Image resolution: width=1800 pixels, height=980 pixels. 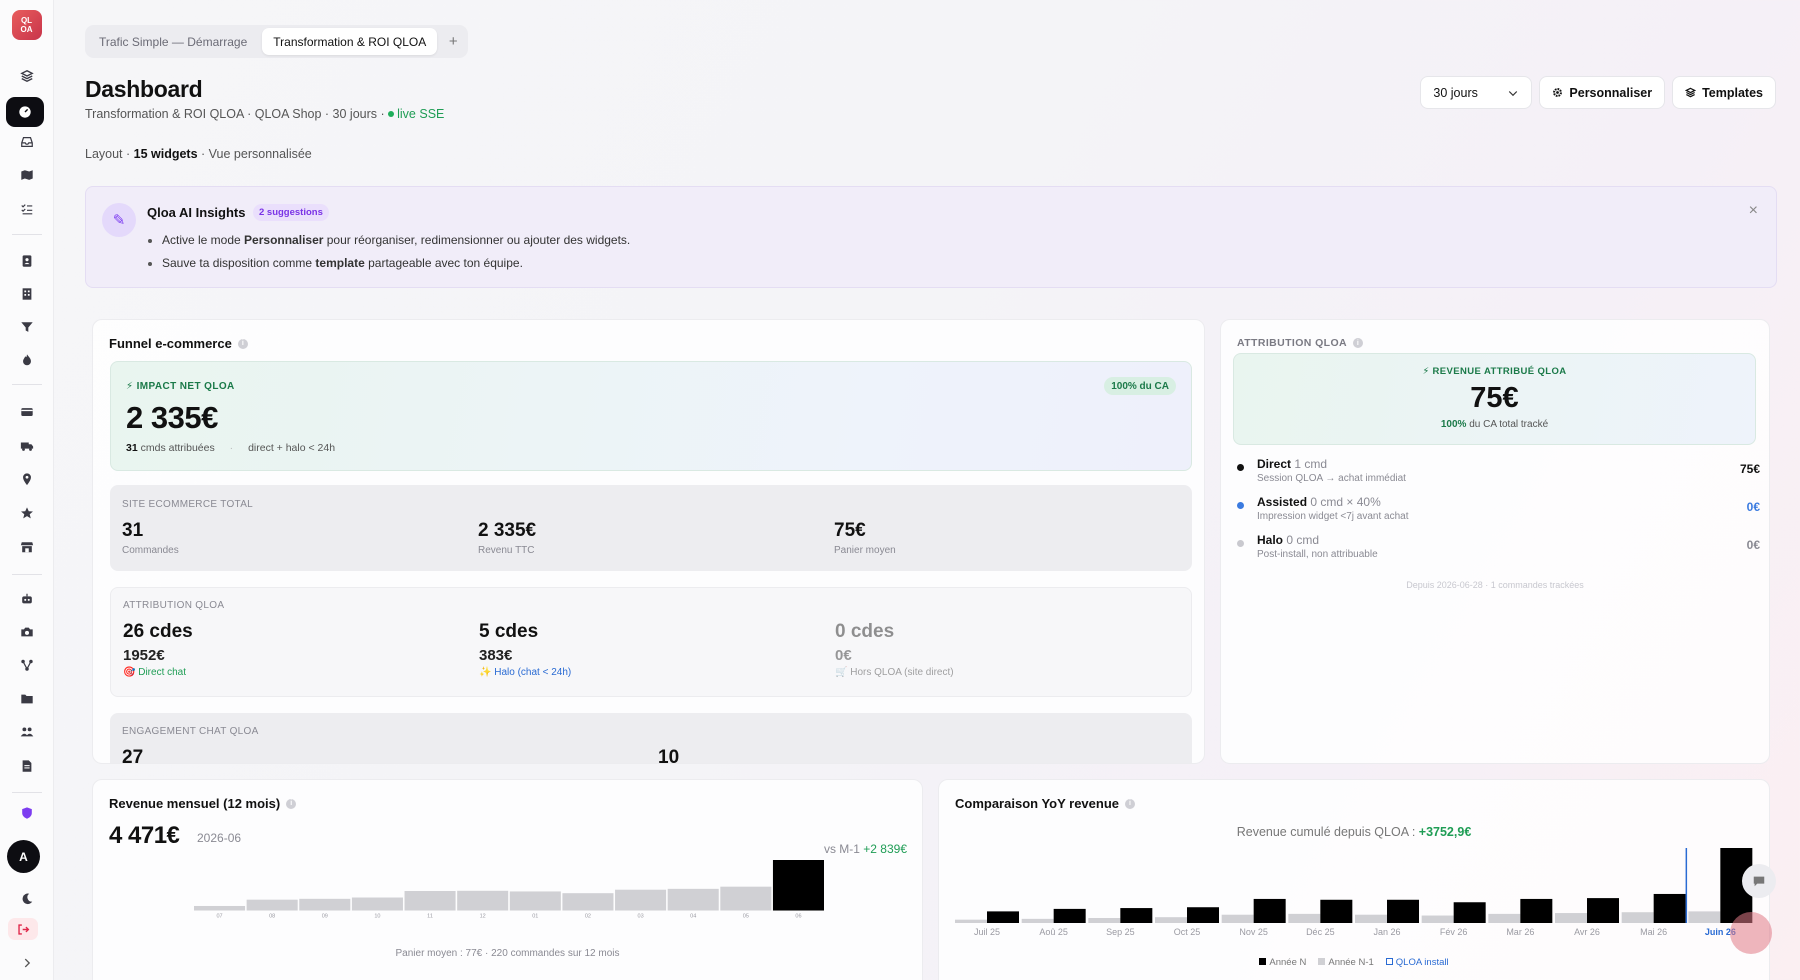 What do you see at coordinates (421, 114) in the screenshot?
I see `live-status-label: live SSE` at bounding box center [421, 114].